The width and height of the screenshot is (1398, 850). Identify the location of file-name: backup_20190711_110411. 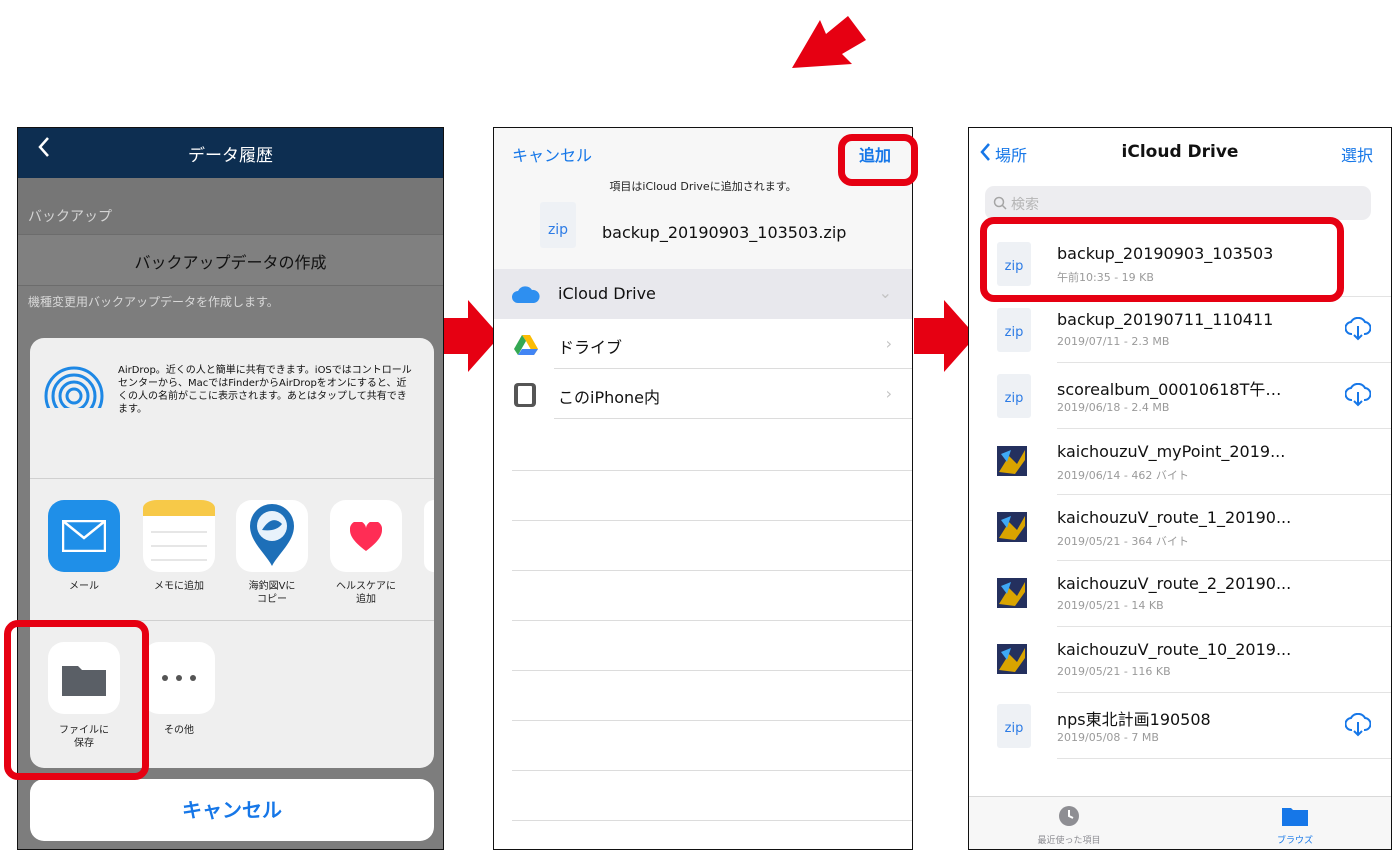
(1165, 319).